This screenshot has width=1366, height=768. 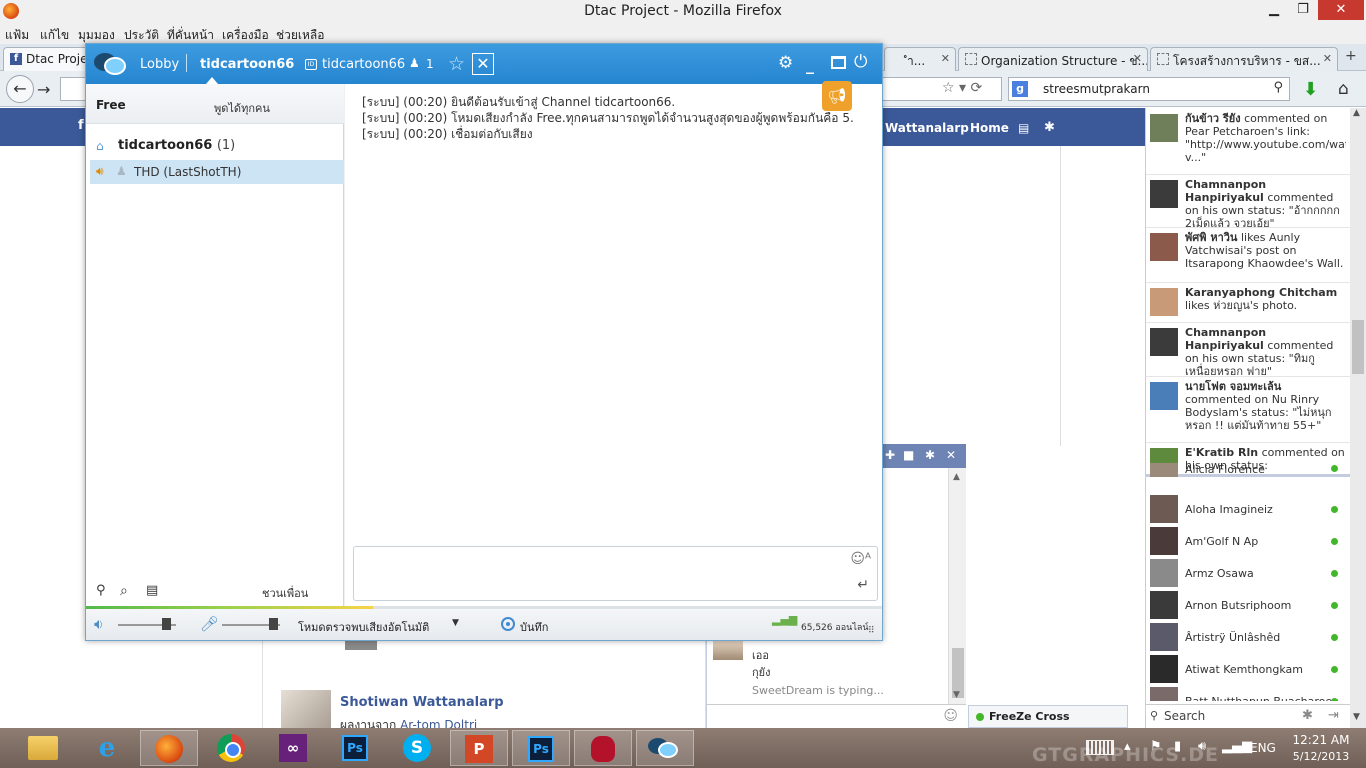 I want to click on post-author: Shotiwan Wattanalarp, so click(x=422, y=702).